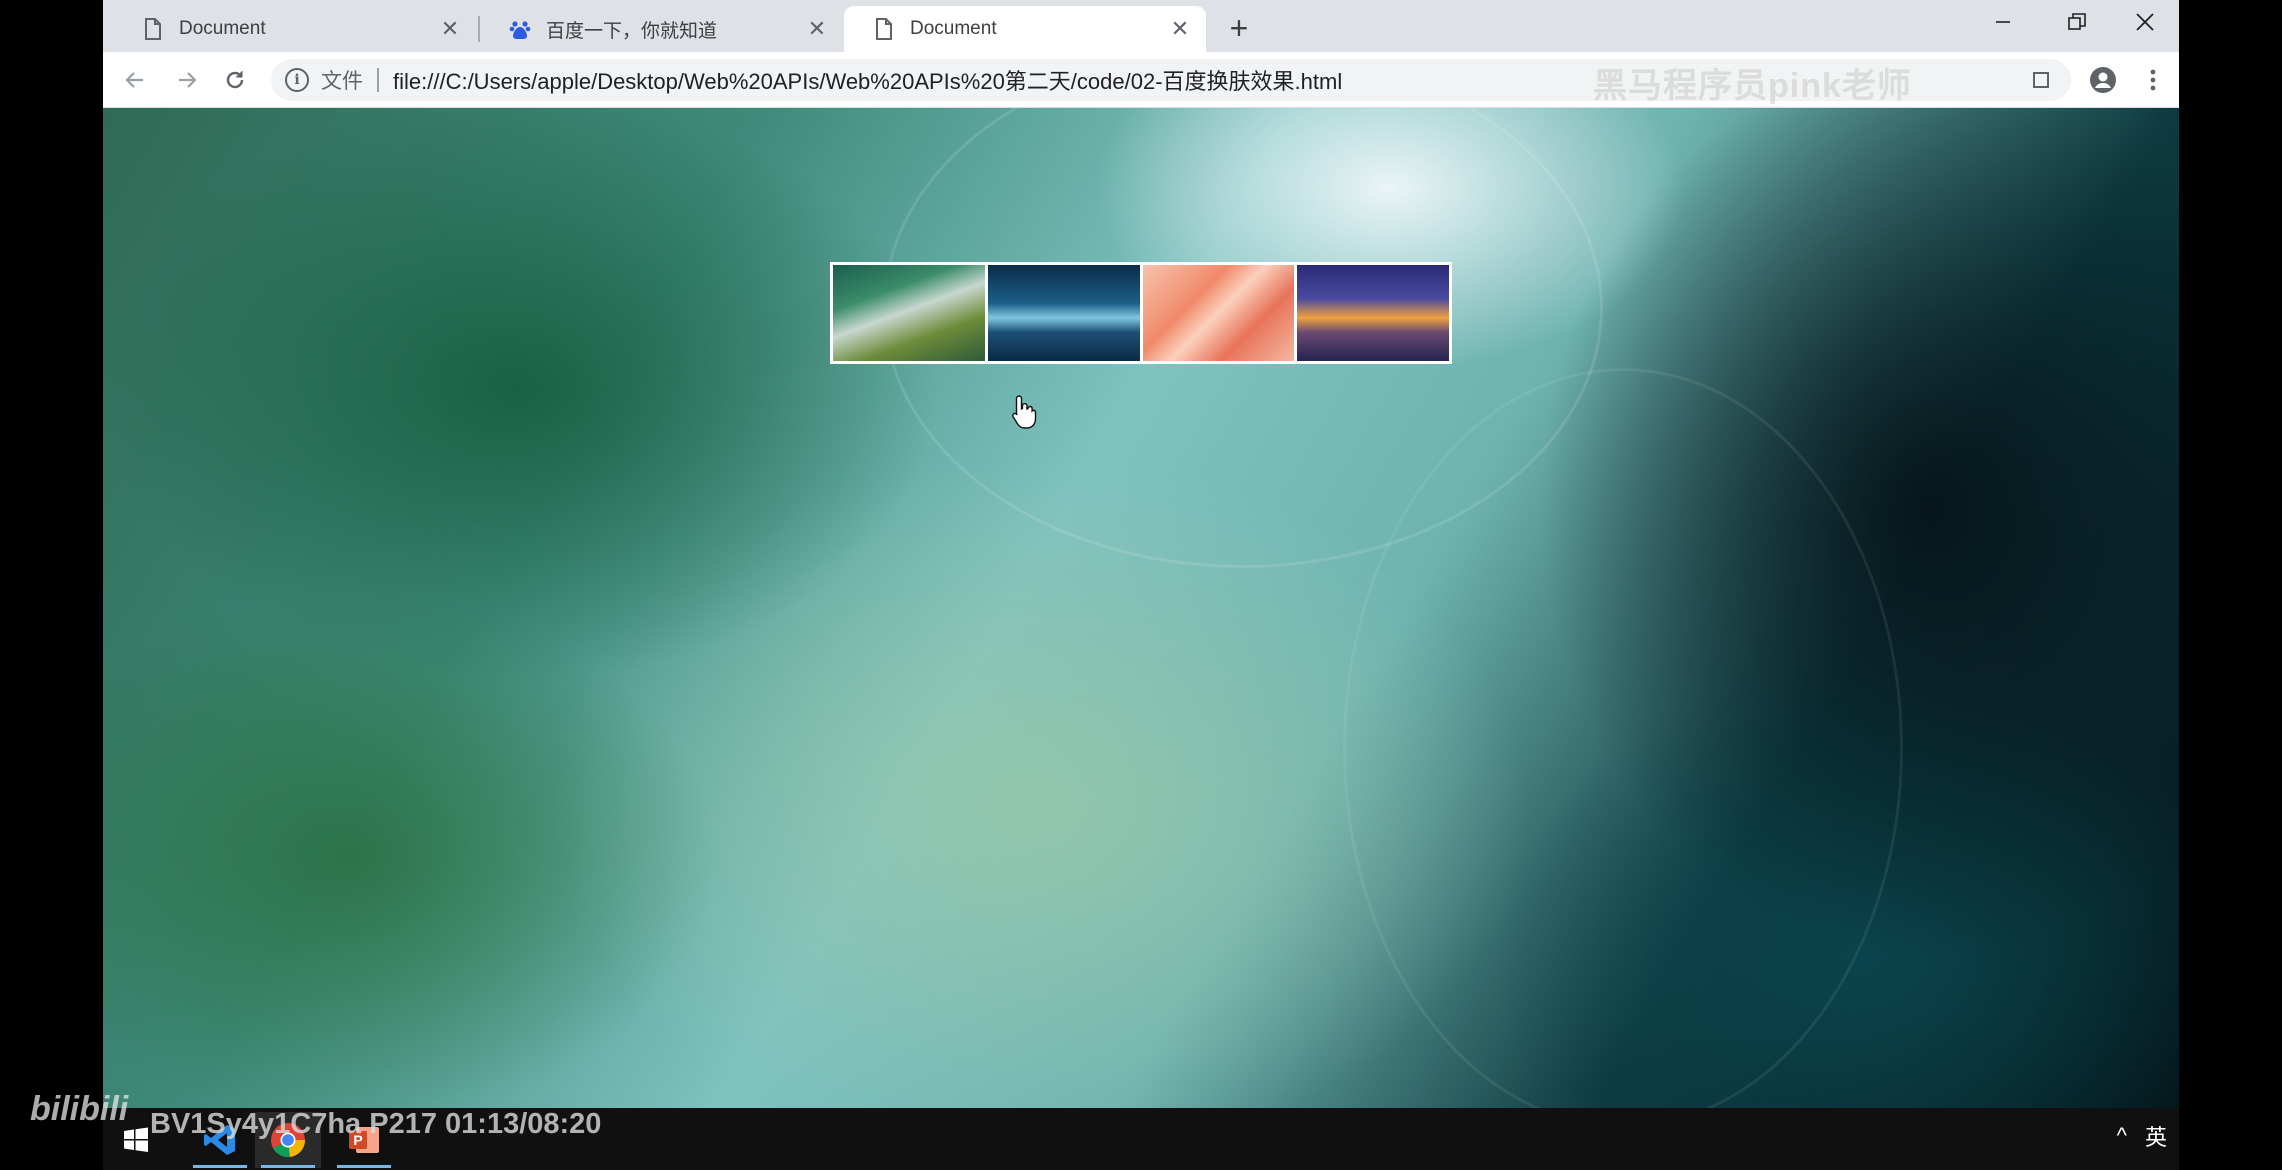 The height and width of the screenshot is (1170, 2282). What do you see at coordinates (378, 80) in the screenshot?
I see `omnibox-divider` at bounding box center [378, 80].